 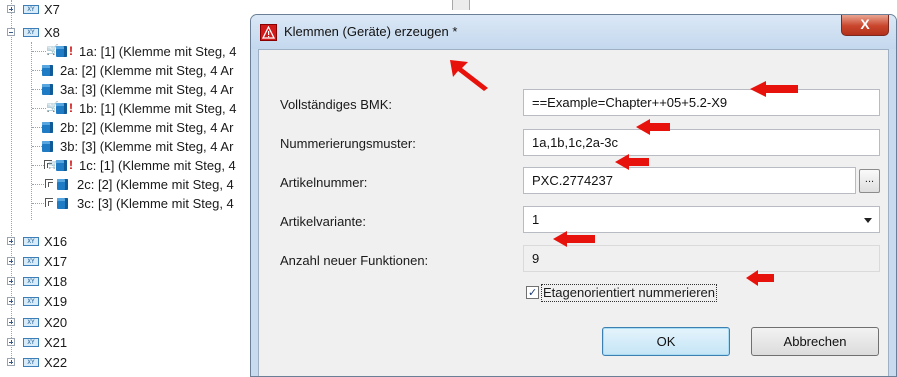 I want to click on tree-node-label: X18, so click(x=56, y=281).